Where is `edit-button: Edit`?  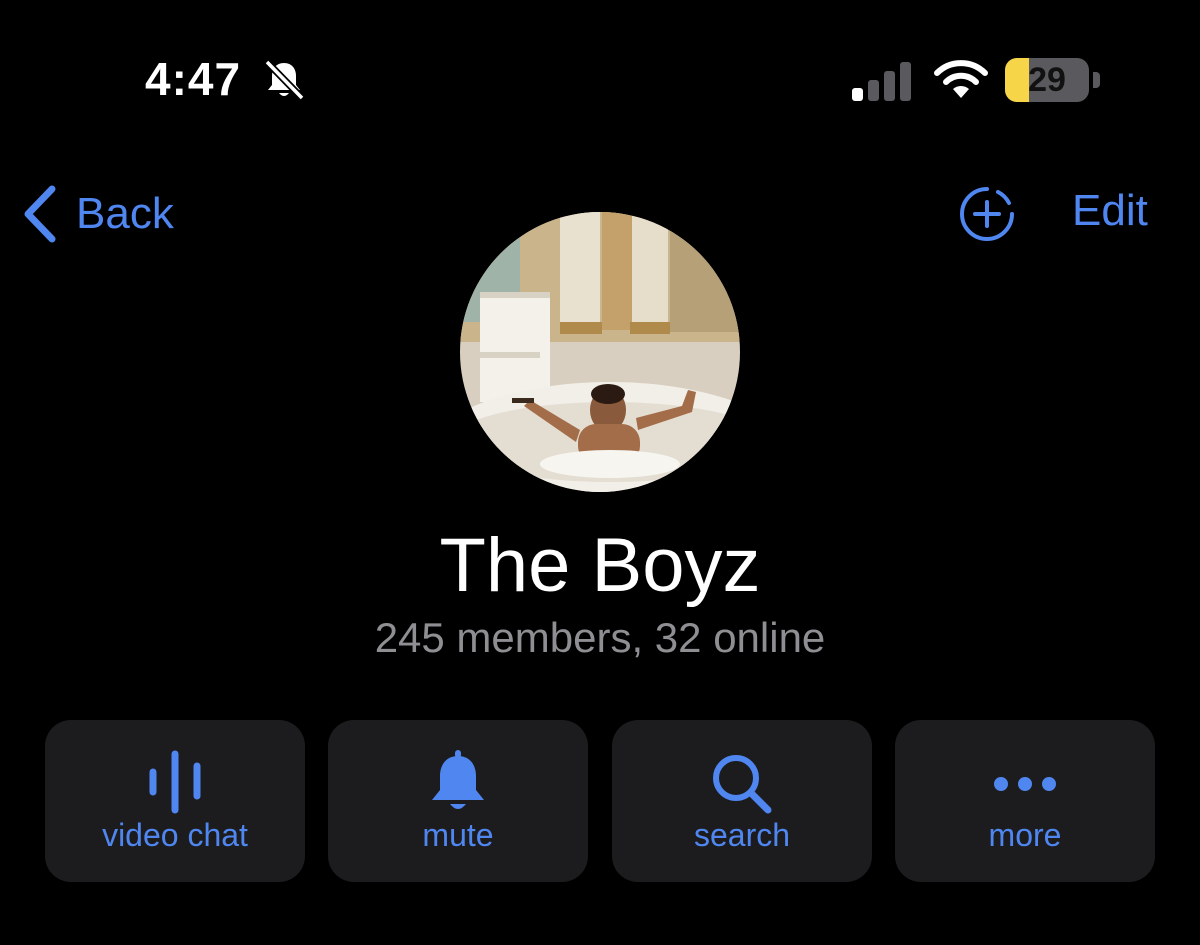 edit-button: Edit is located at coordinates (1110, 211).